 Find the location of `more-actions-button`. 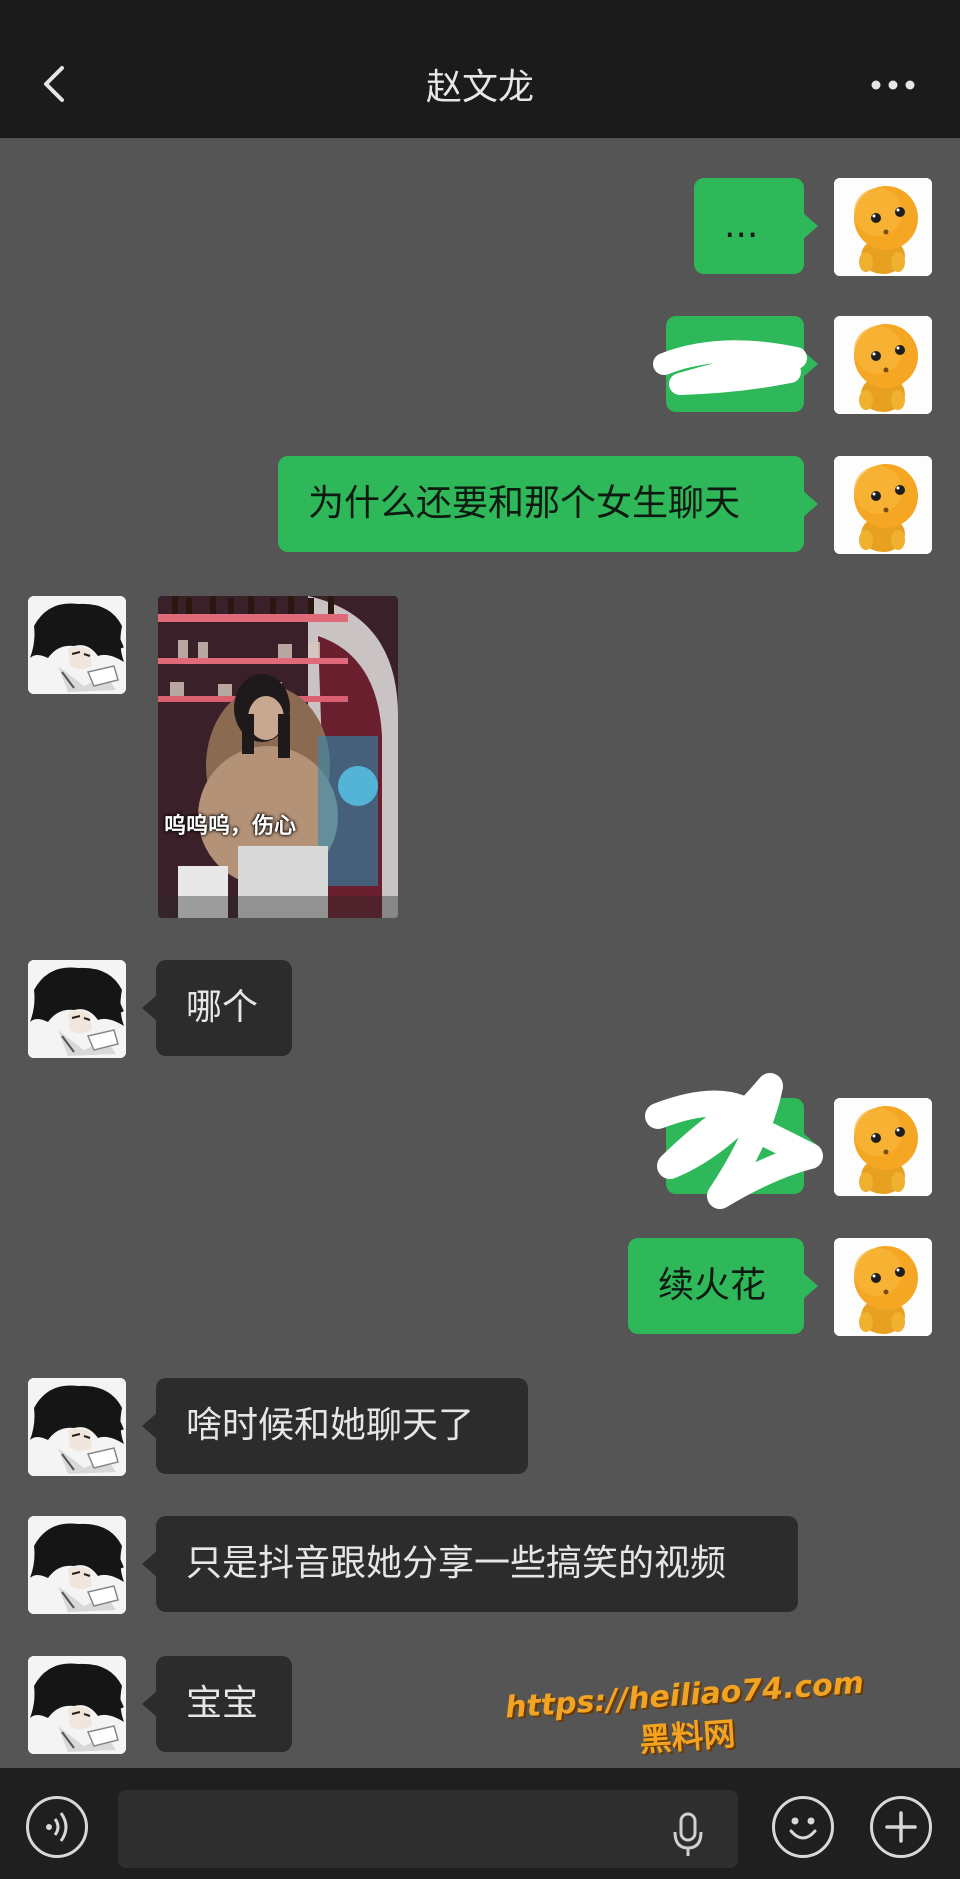

more-actions-button is located at coordinates (901, 1827).